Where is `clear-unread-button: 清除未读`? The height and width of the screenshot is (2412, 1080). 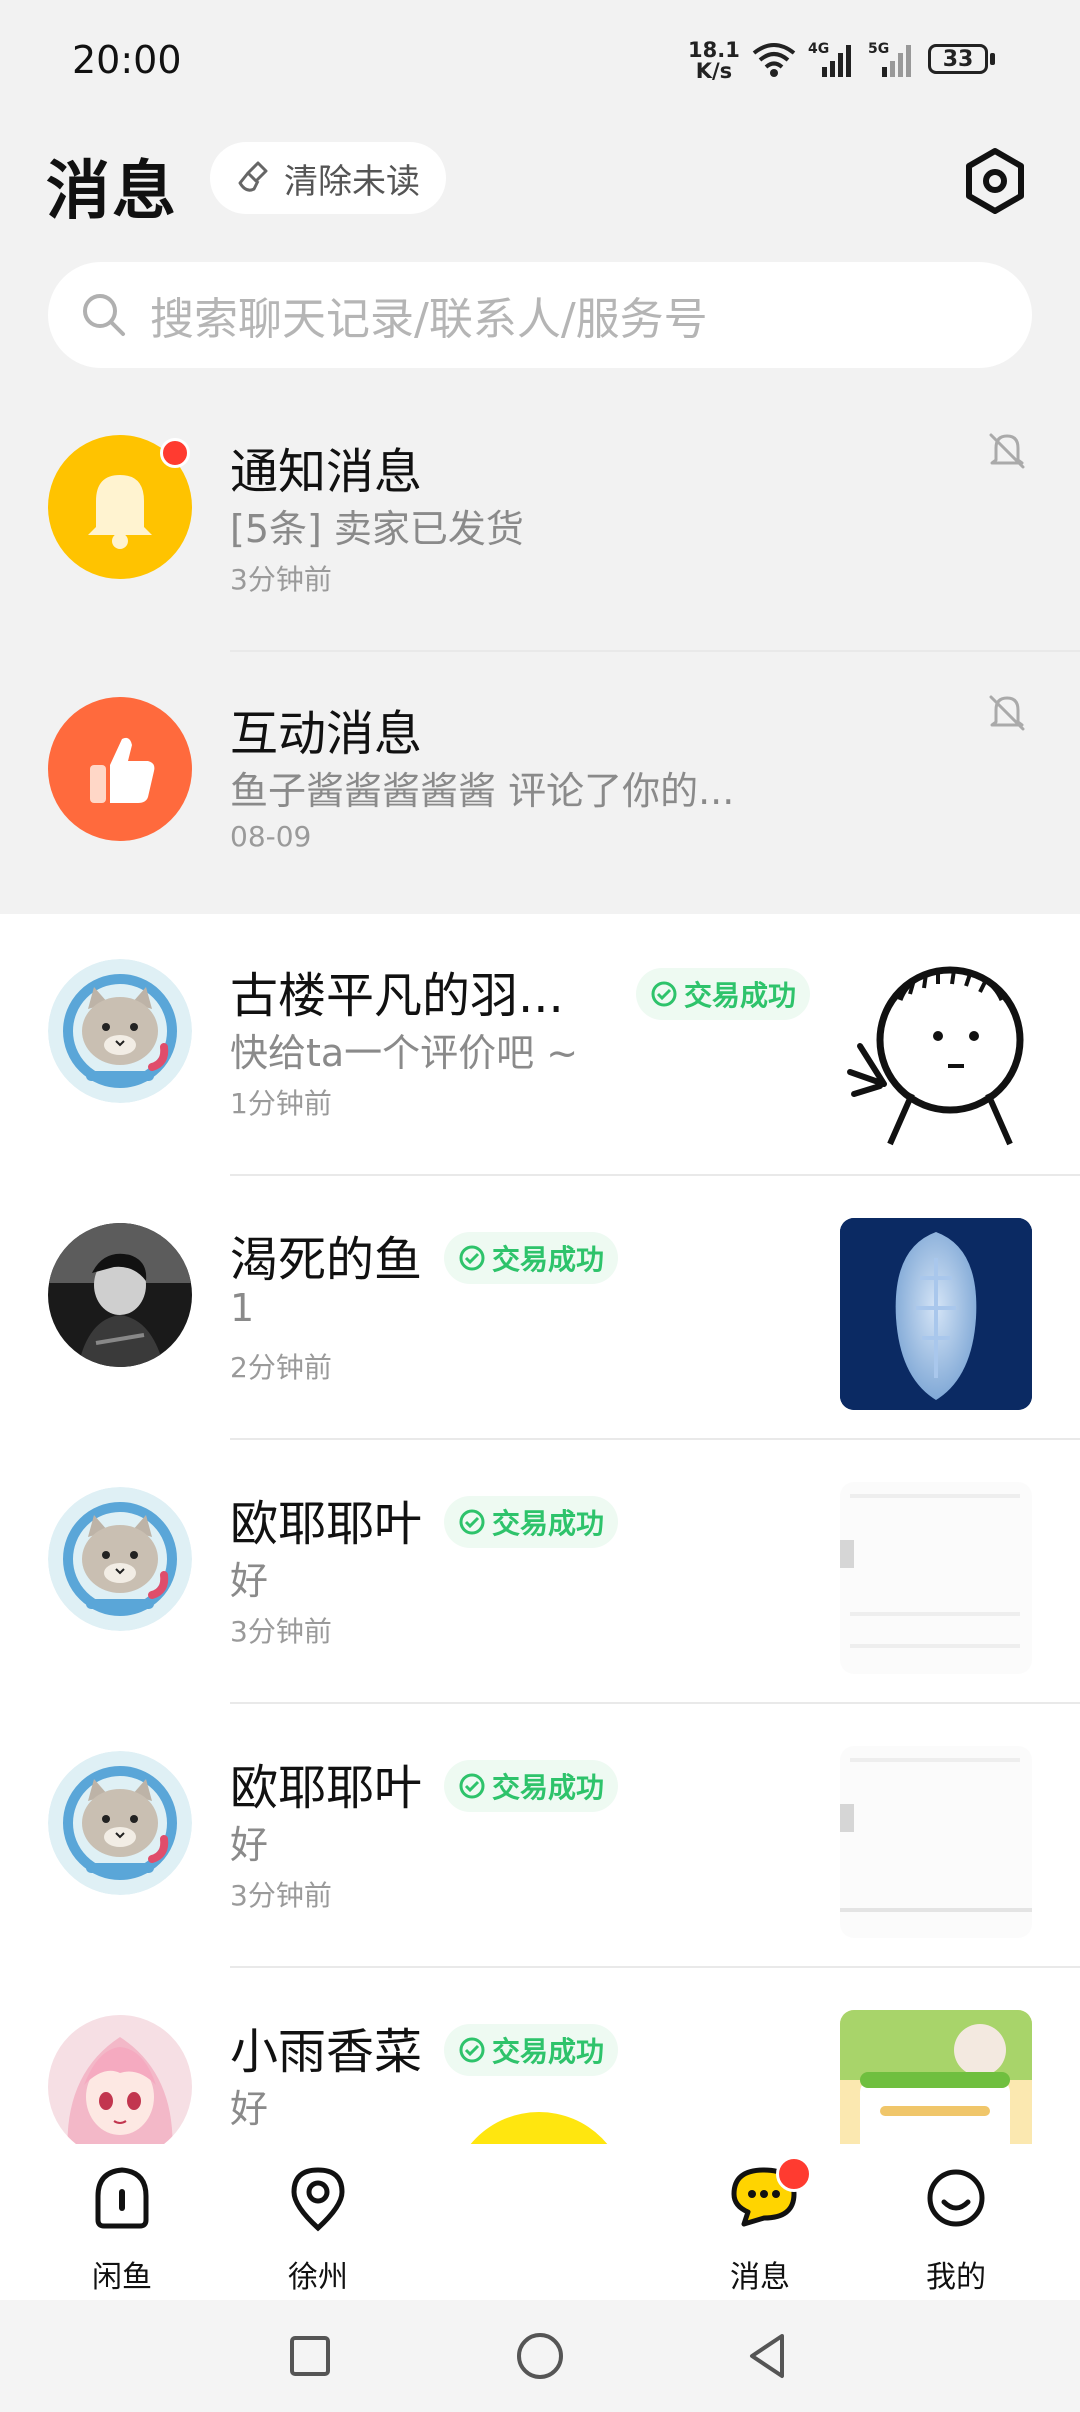 clear-unread-button: 清除未读 is located at coordinates (328, 178).